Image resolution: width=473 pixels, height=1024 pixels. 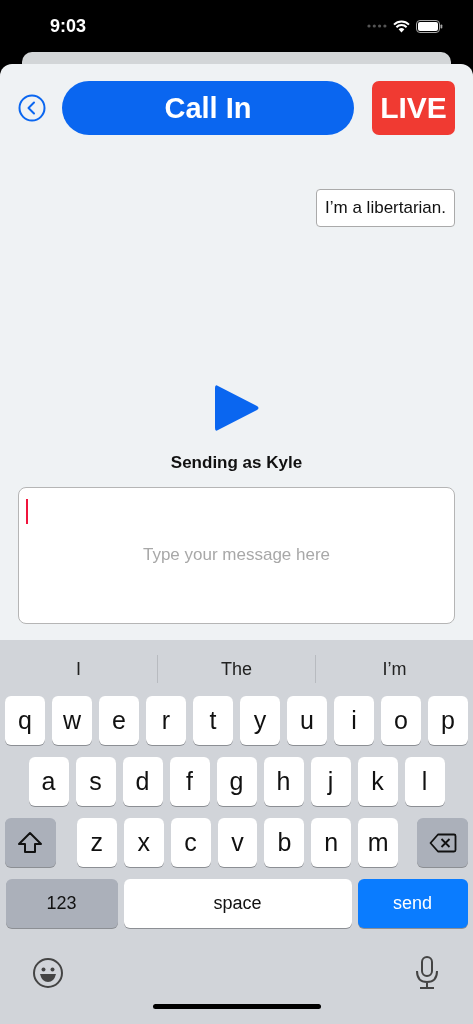 I want to click on letter-key: i, so click(x=354, y=720).